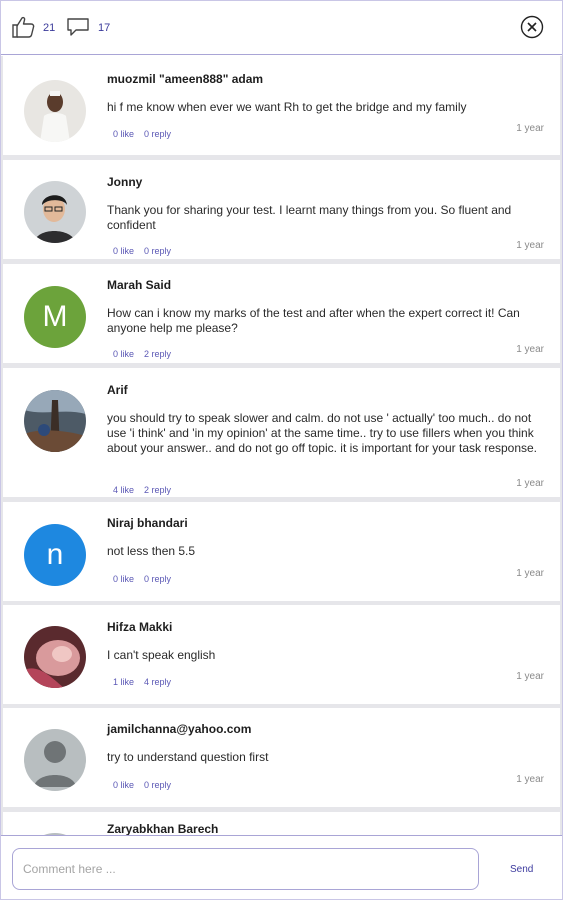  Describe the element at coordinates (179, 729) in the screenshot. I see `comment-author: jamilchanna@yahoo.com` at that location.